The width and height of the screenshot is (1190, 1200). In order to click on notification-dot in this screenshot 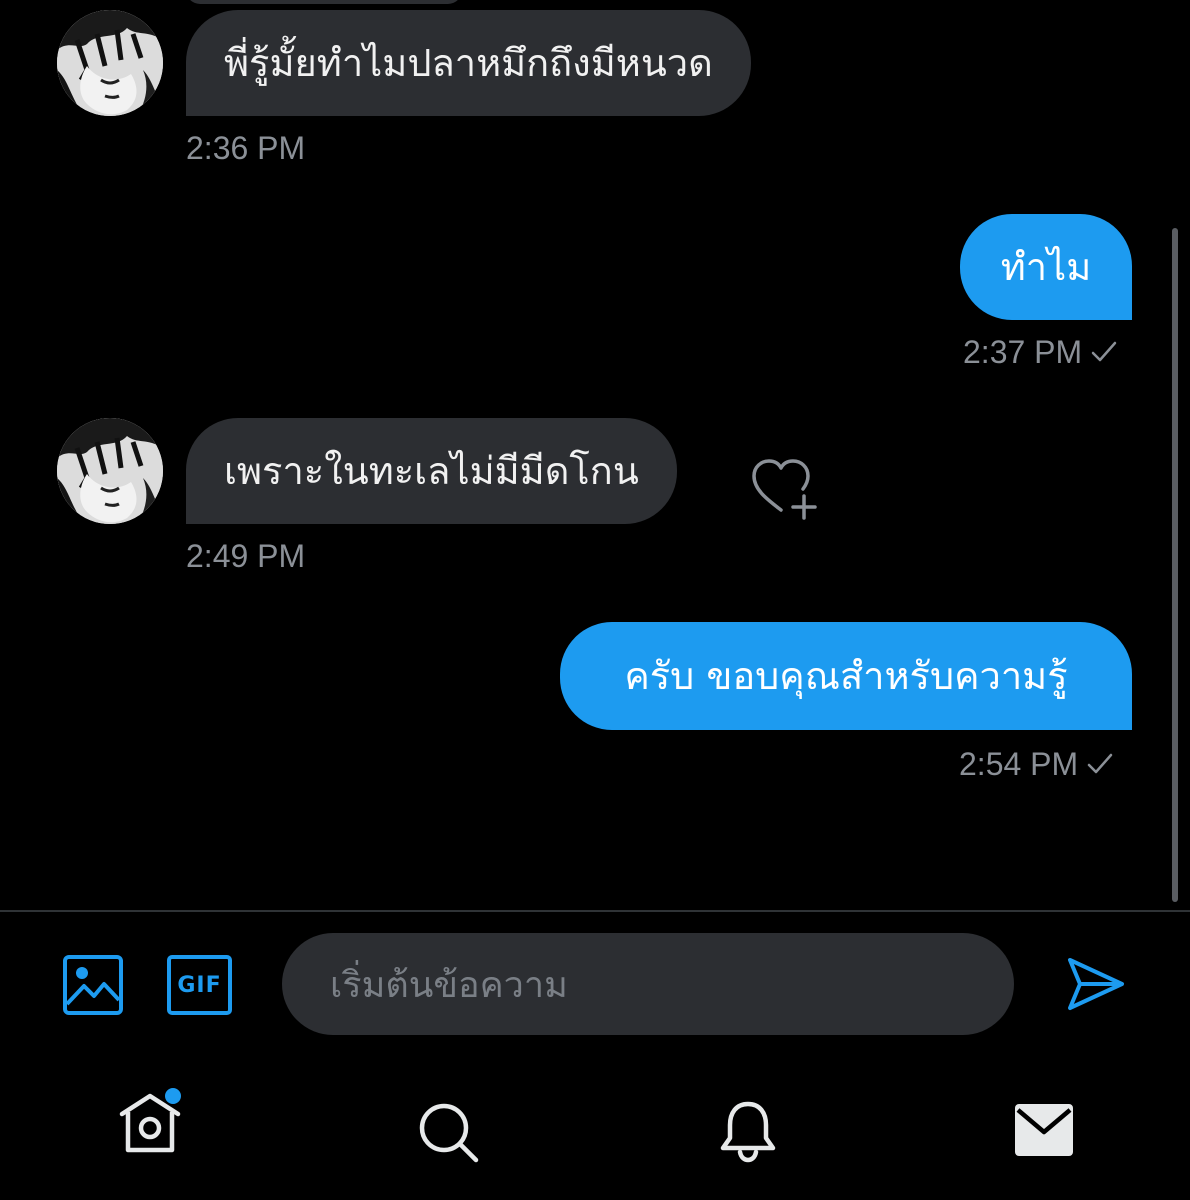, I will do `click(173, 1096)`.